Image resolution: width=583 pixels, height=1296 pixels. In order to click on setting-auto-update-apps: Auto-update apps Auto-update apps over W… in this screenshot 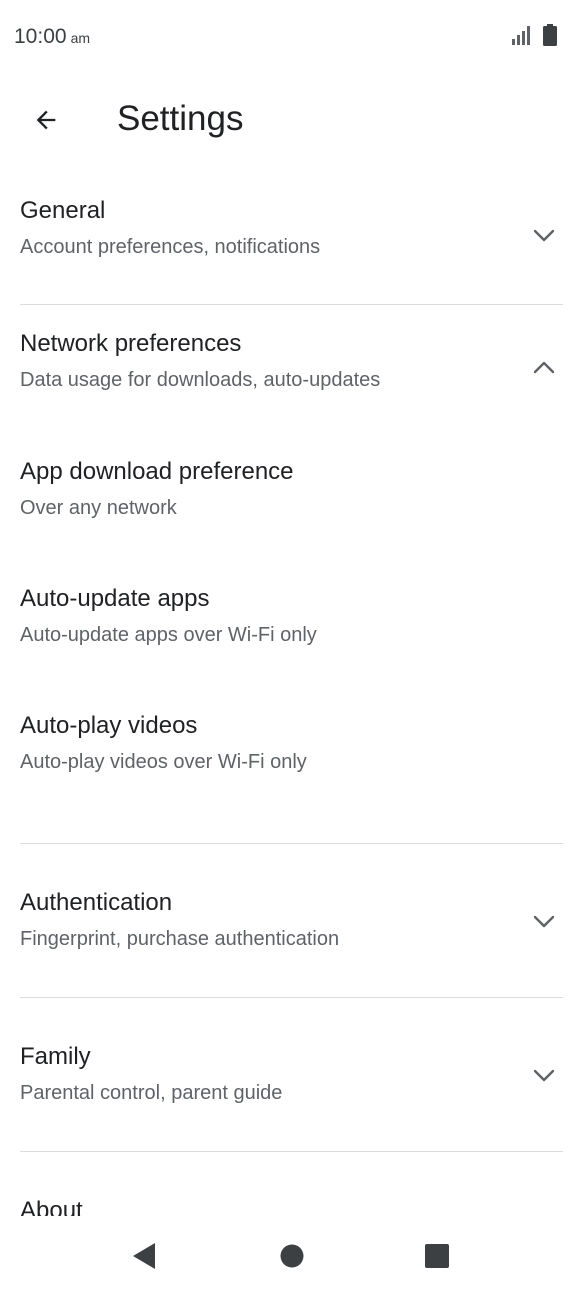, I will do `click(291, 627)`.